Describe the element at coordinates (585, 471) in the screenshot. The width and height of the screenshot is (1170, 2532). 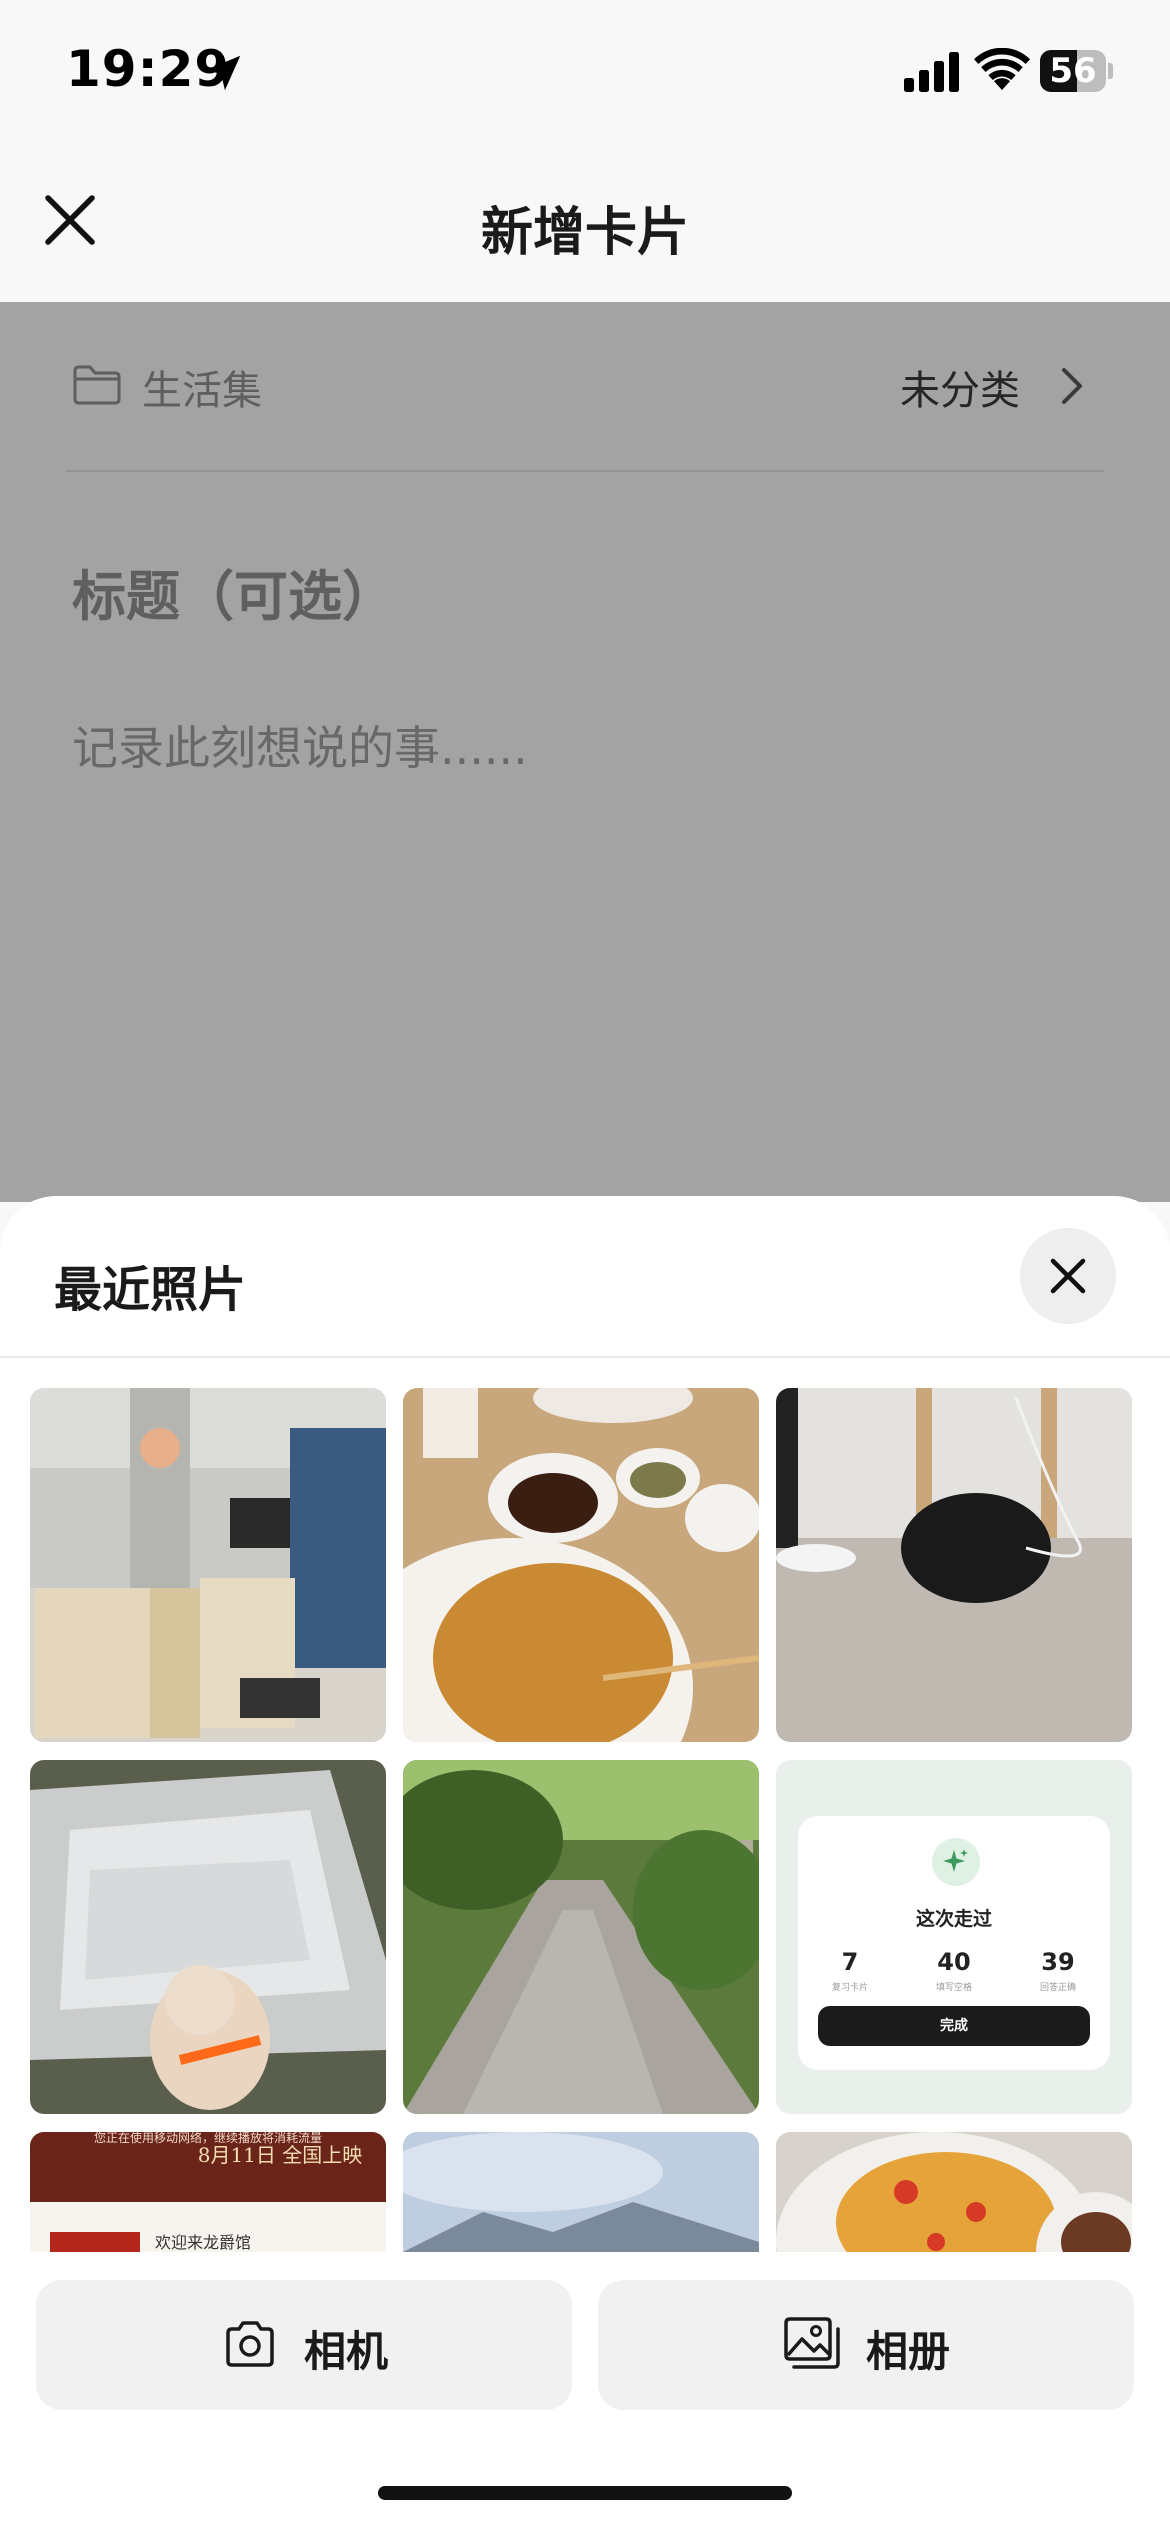
I see `form-divider` at that location.